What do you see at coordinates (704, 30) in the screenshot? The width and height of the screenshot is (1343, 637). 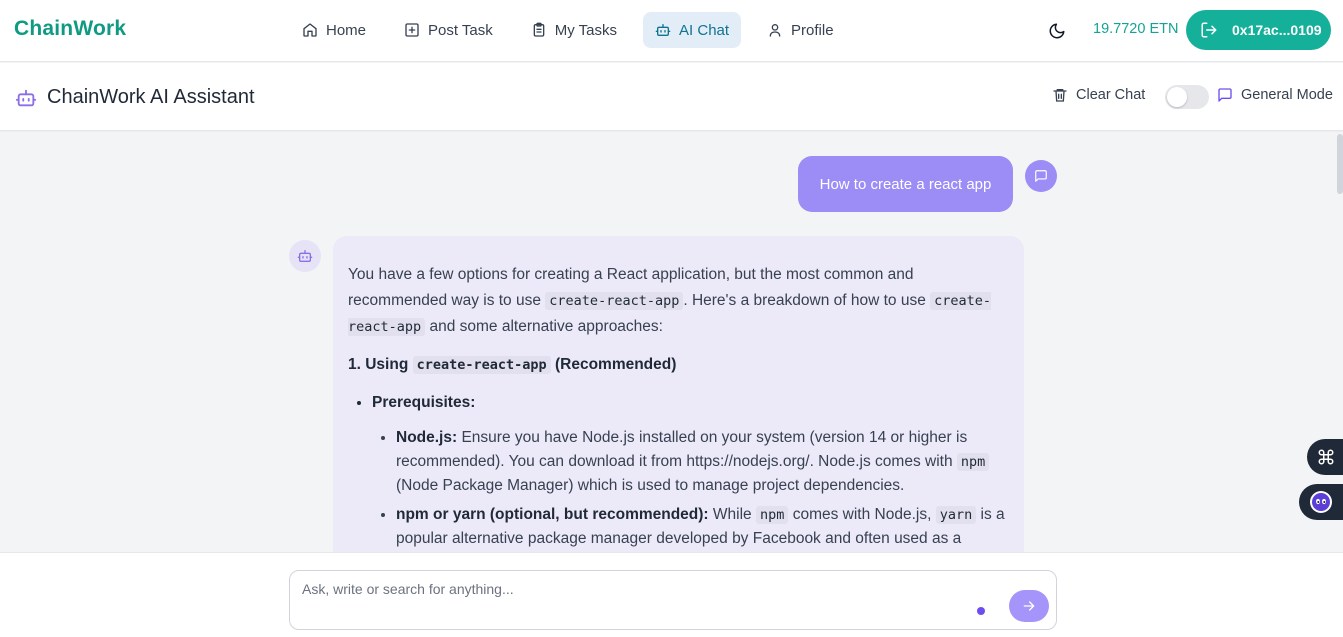 I see `nav-item-label: AI Chat` at bounding box center [704, 30].